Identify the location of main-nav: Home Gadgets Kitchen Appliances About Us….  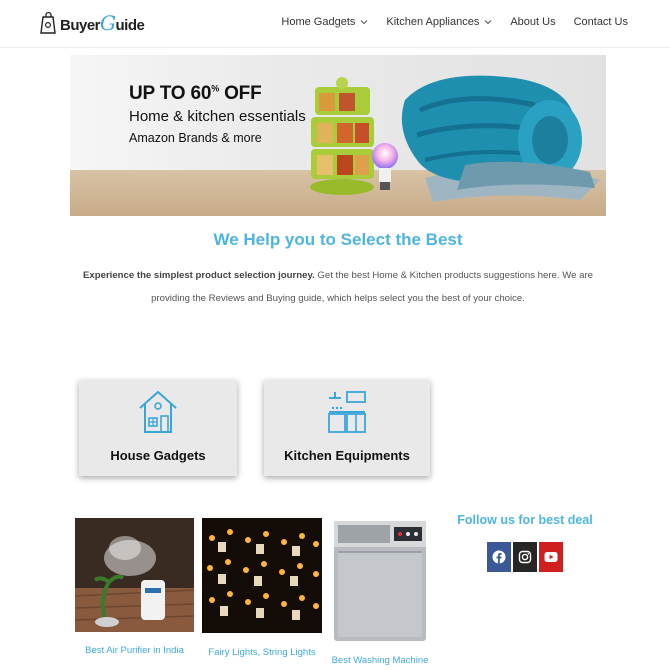
(445, 22).